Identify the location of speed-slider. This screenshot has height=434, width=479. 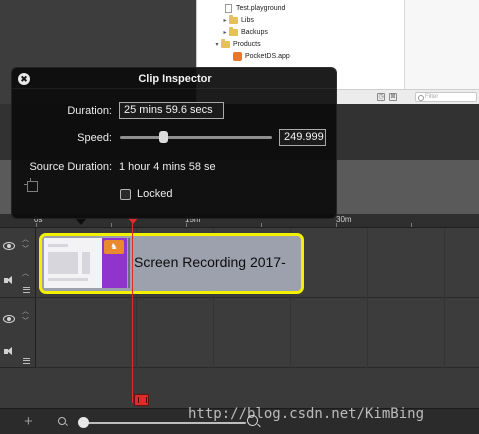
(196, 137).